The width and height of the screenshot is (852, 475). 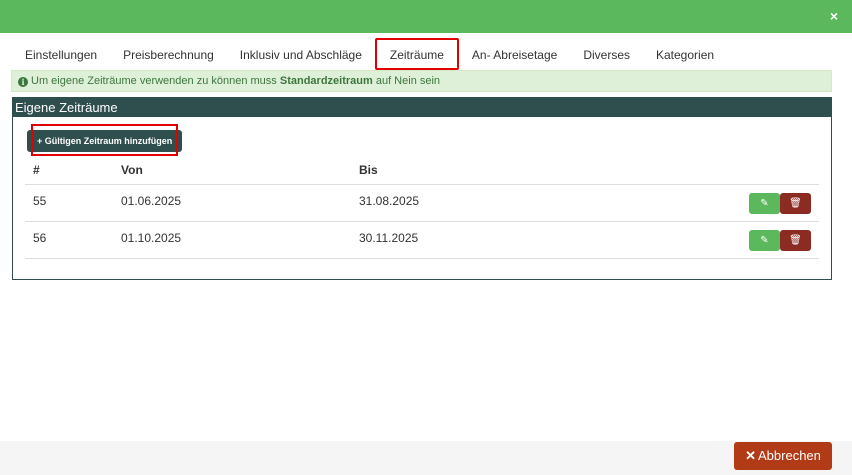 What do you see at coordinates (685, 54) in the screenshot?
I see `tab-kategorien: Kategorien` at bounding box center [685, 54].